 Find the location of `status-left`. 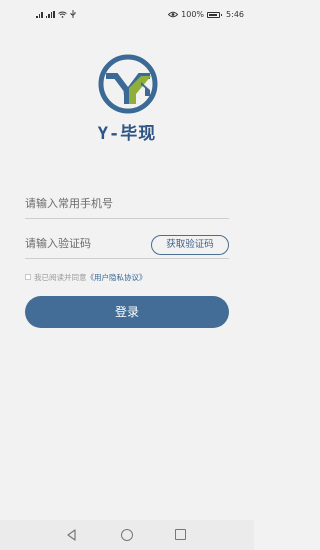

status-left is located at coordinates (56, 14).